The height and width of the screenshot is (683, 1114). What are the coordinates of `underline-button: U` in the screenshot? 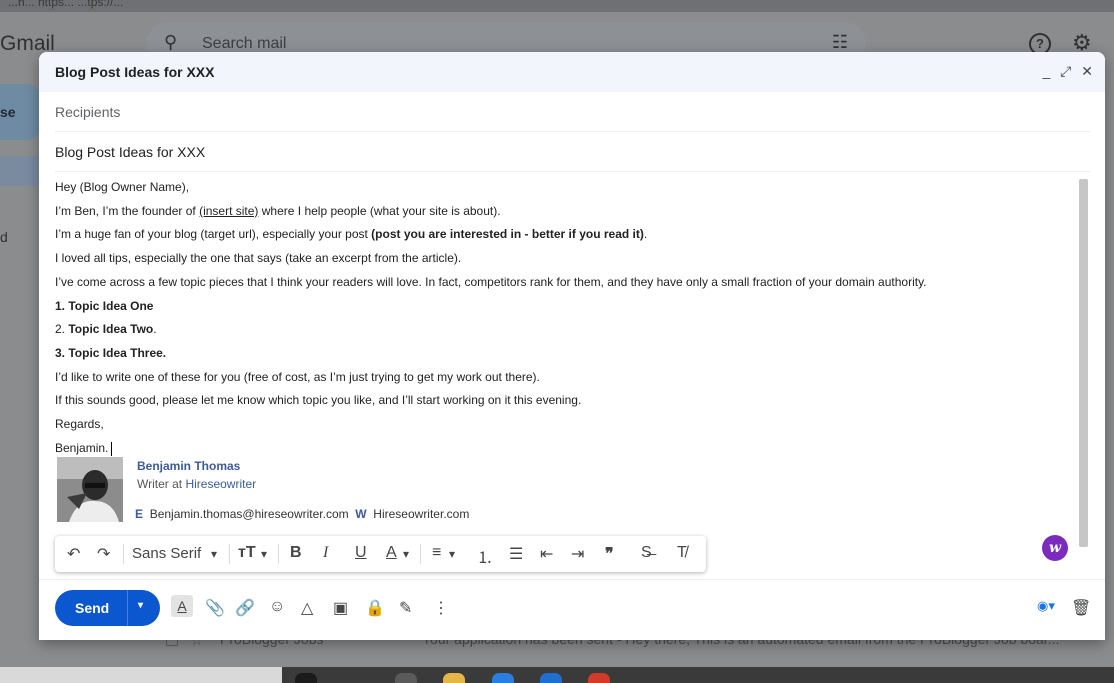 It's located at (361, 553).